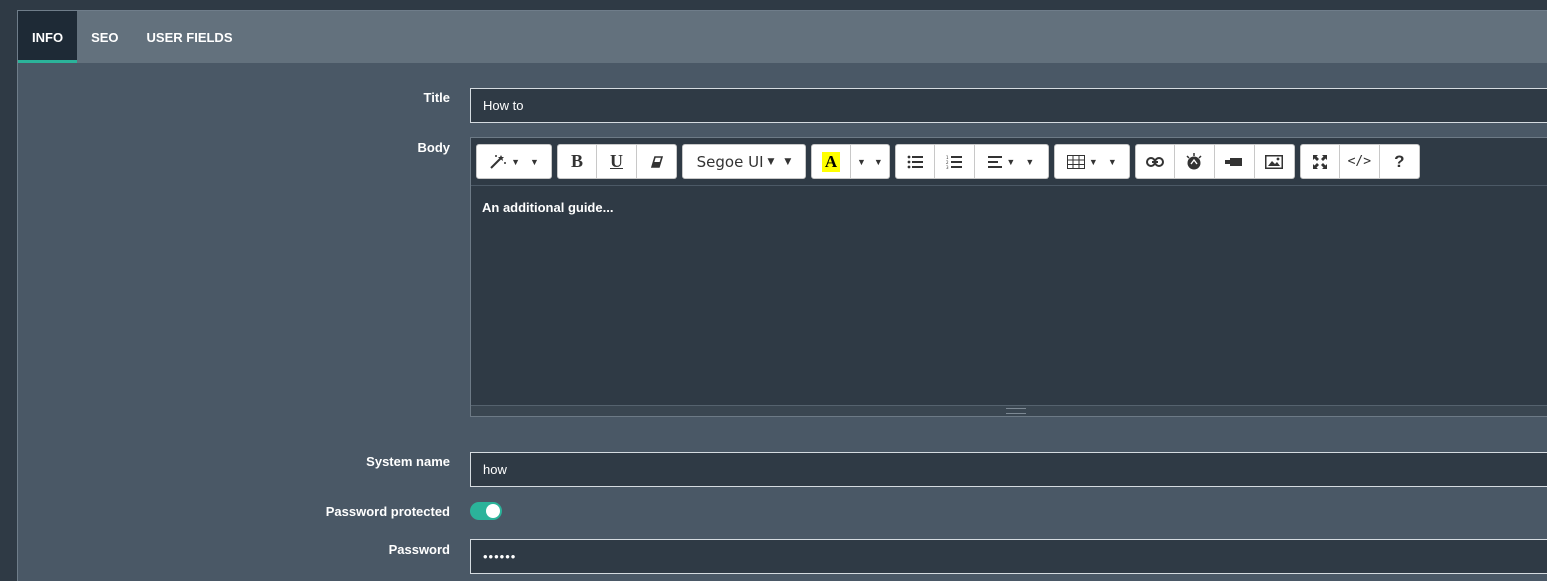 This screenshot has height=581, width=1547. I want to click on color-dropdown-button: ▼ ▼, so click(870, 161).